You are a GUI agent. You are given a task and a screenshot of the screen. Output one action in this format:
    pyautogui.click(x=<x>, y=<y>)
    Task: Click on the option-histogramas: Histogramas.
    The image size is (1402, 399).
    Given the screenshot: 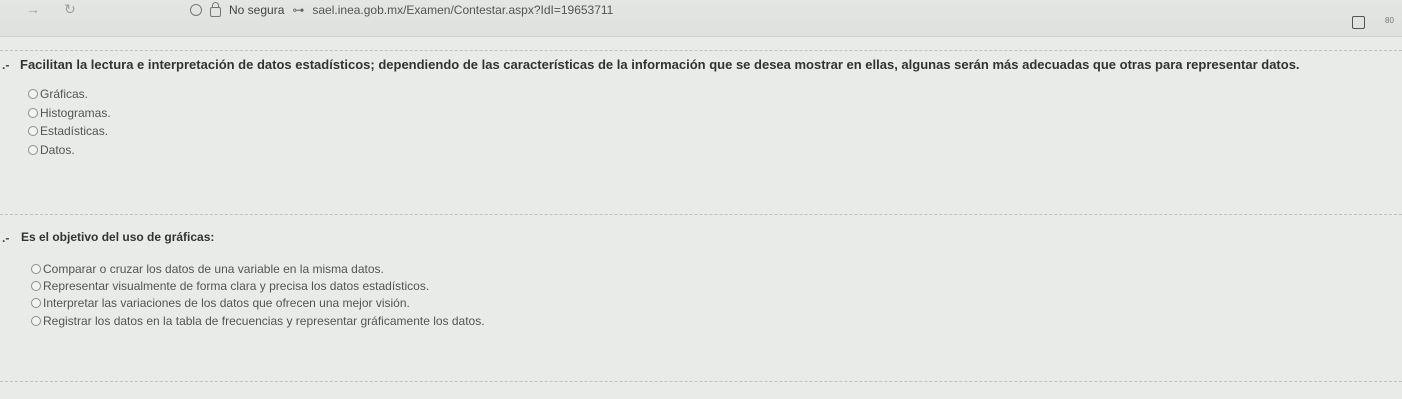 What is the action you would take?
    pyautogui.click(x=69, y=113)
    